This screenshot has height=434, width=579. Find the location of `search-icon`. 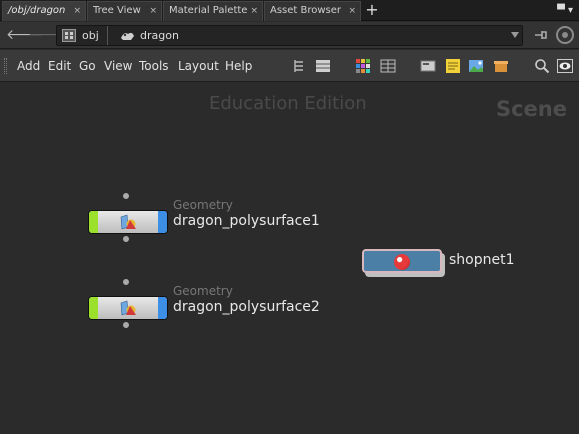

search-icon is located at coordinates (542, 66).